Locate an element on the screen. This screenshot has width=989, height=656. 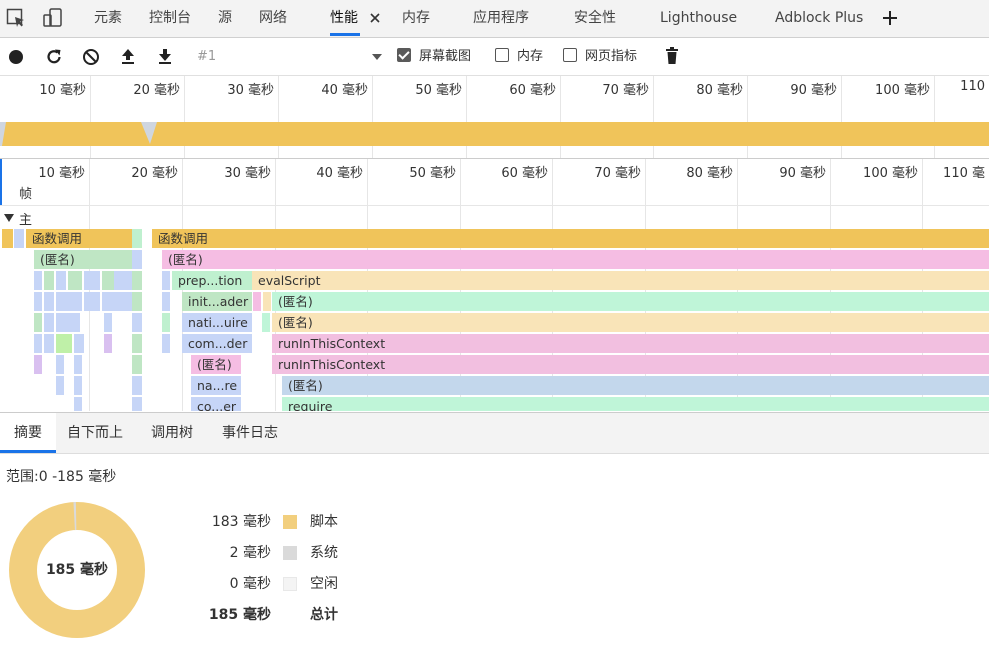
close-tab-icon is located at coordinates (375, 18).